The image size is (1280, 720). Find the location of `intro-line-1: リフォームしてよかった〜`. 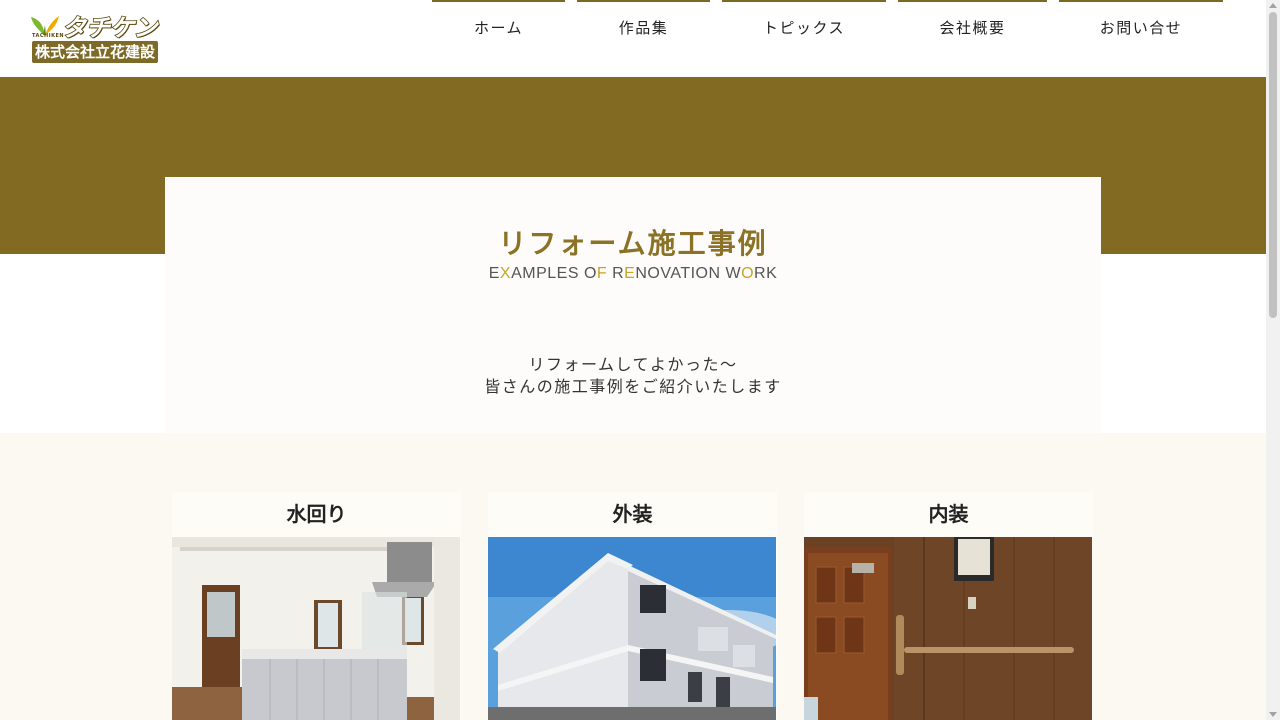

intro-line-1: リフォームしてよかった〜 is located at coordinates (633, 364).